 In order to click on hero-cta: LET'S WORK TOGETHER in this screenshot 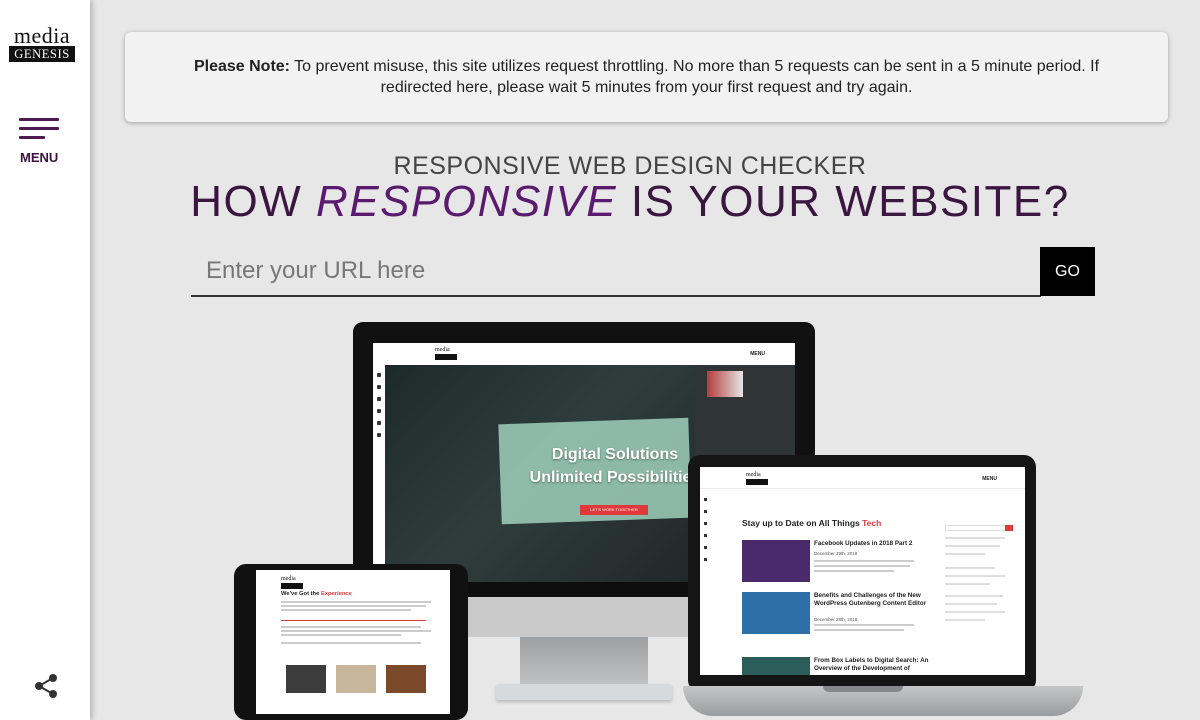, I will do `click(614, 510)`.